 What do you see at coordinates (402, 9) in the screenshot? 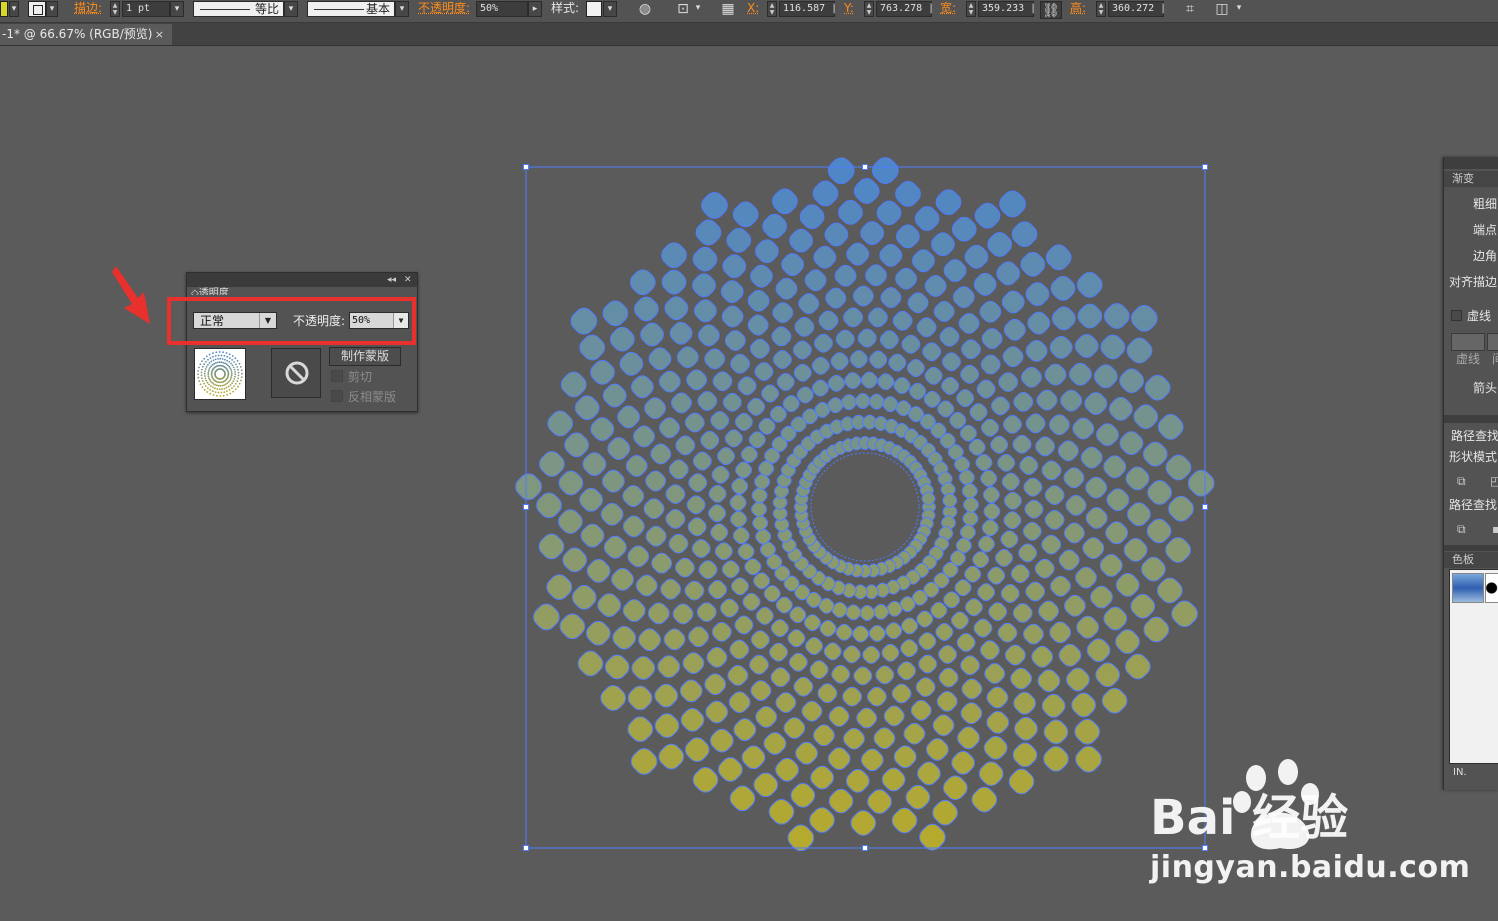
I see `brush-dropdown: ▾` at bounding box center [402, 9].